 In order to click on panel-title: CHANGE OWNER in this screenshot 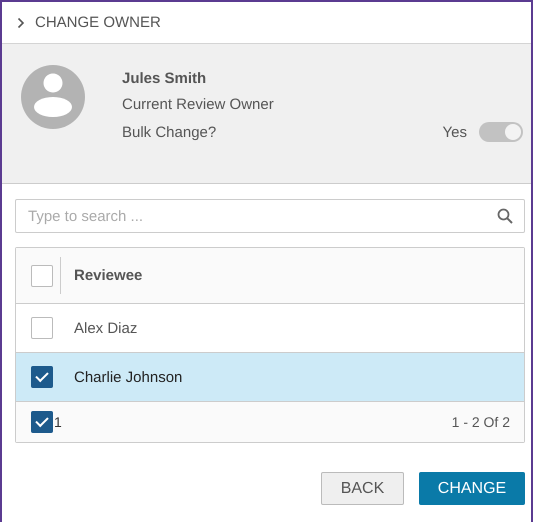, I will do `click(98, 22)`.